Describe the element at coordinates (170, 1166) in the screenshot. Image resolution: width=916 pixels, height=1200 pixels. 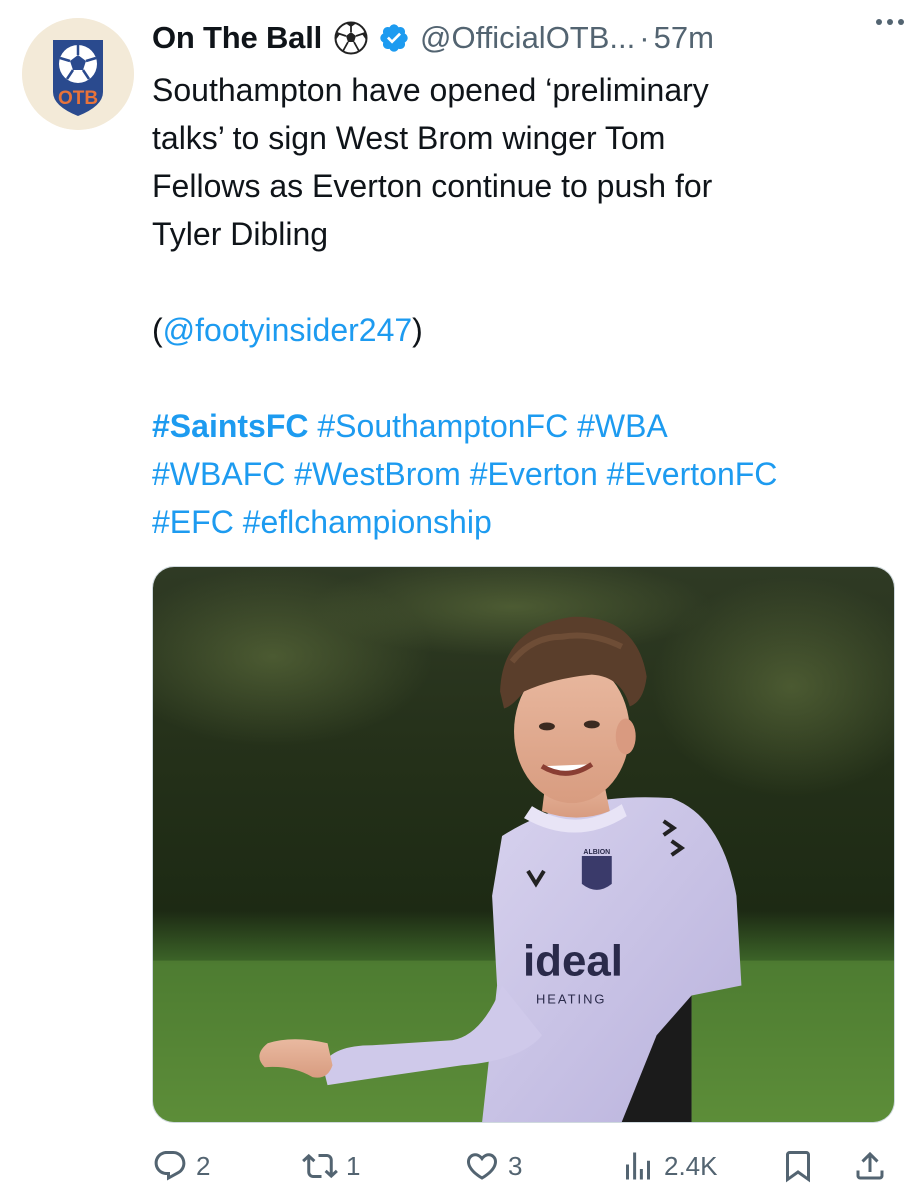
I see `reply-icon` at that location.